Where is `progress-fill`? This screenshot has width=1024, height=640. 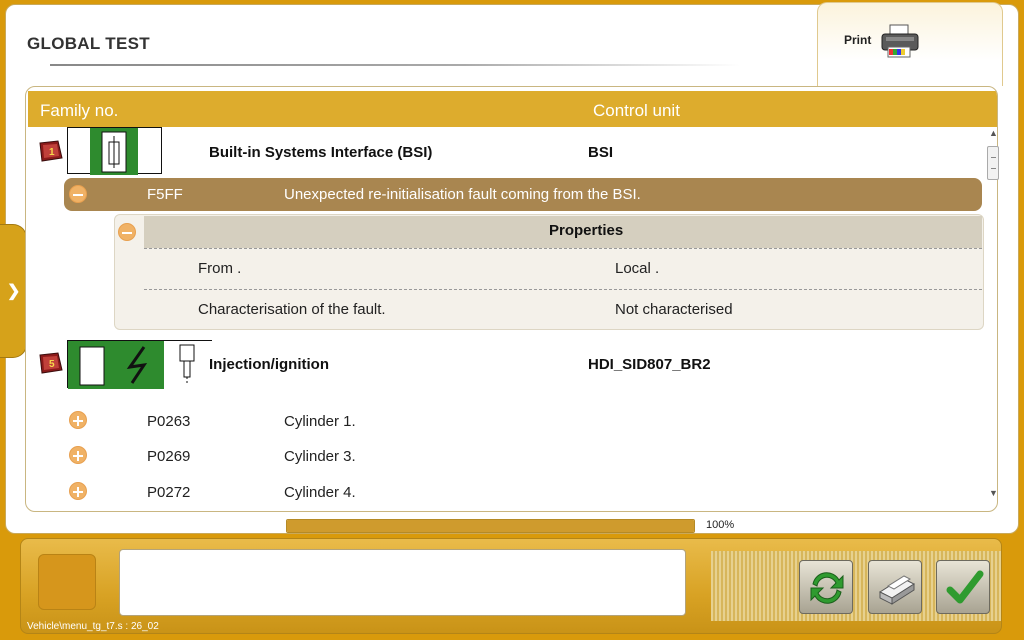
progress-fill is located at coordinates (490, 526).